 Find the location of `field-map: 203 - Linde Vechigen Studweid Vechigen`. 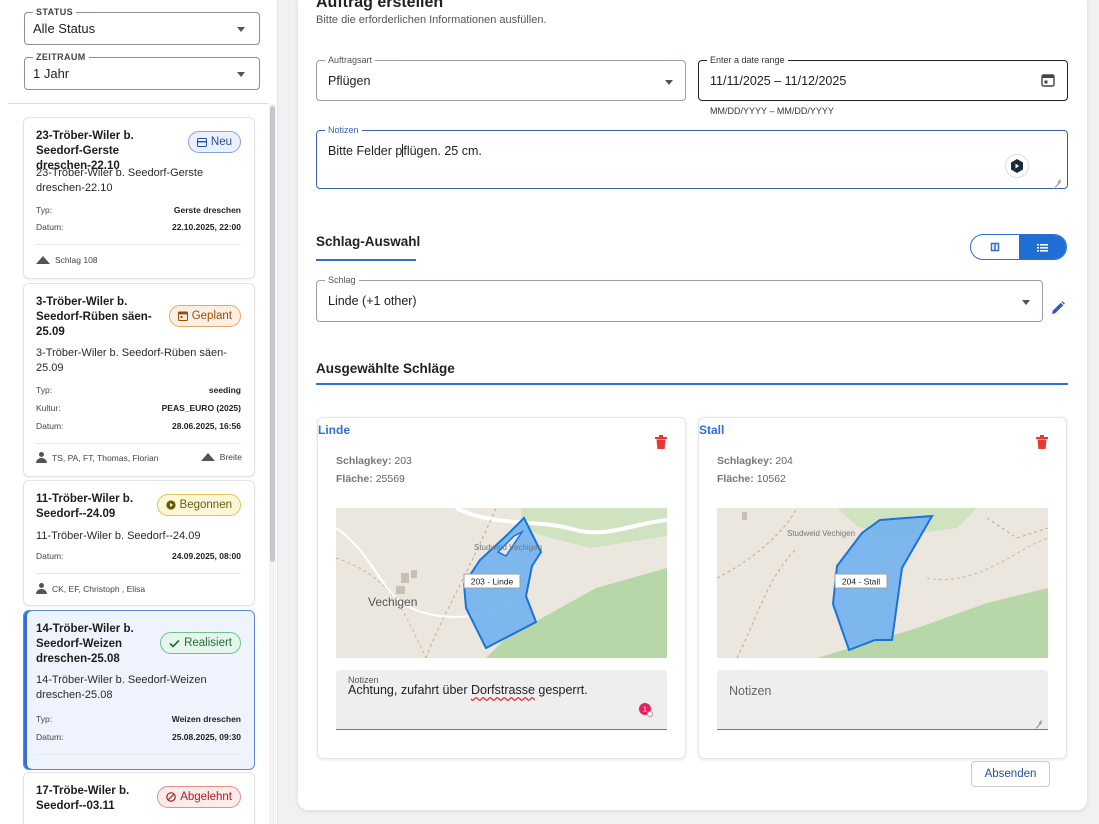

field-map: 203 - Linde Vechigen Studweid Vechigen is located at coordinates (501, 583).